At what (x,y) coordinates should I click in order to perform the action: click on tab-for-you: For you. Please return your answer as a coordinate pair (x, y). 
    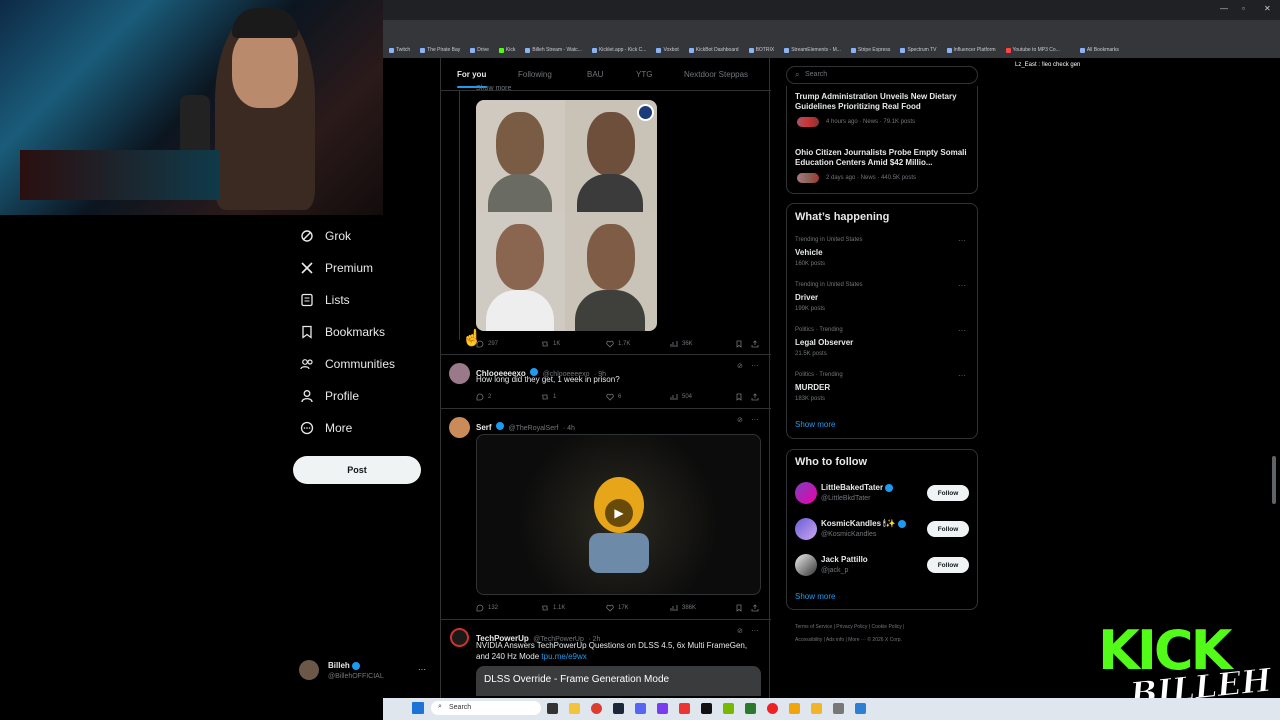
    Looking at the image, I should click on (471, 74).